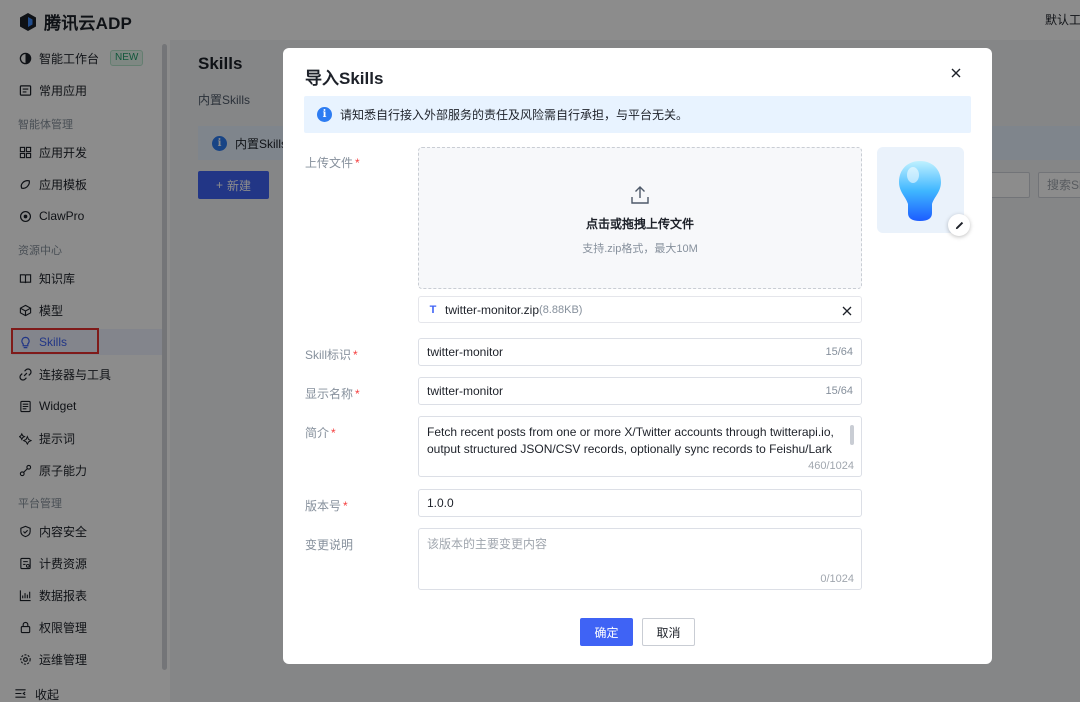 The image size is (1080, 702). What do you see at coordinates (561, 309) in the screenshot?
I see `file-size: (8.88KB)` at bounding box center [561, 309].